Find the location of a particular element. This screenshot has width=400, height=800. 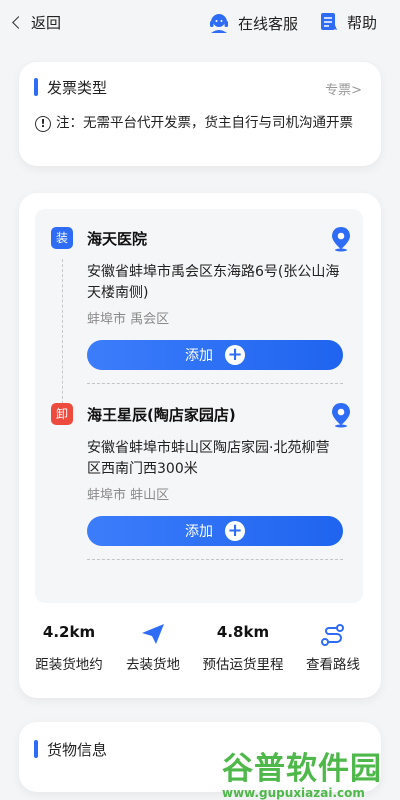

invoice-type-card: 发票类型 专票> ! 注：无需平台代开发票，货主自行与司机沟通开票 is located at coordinates (200, 114).